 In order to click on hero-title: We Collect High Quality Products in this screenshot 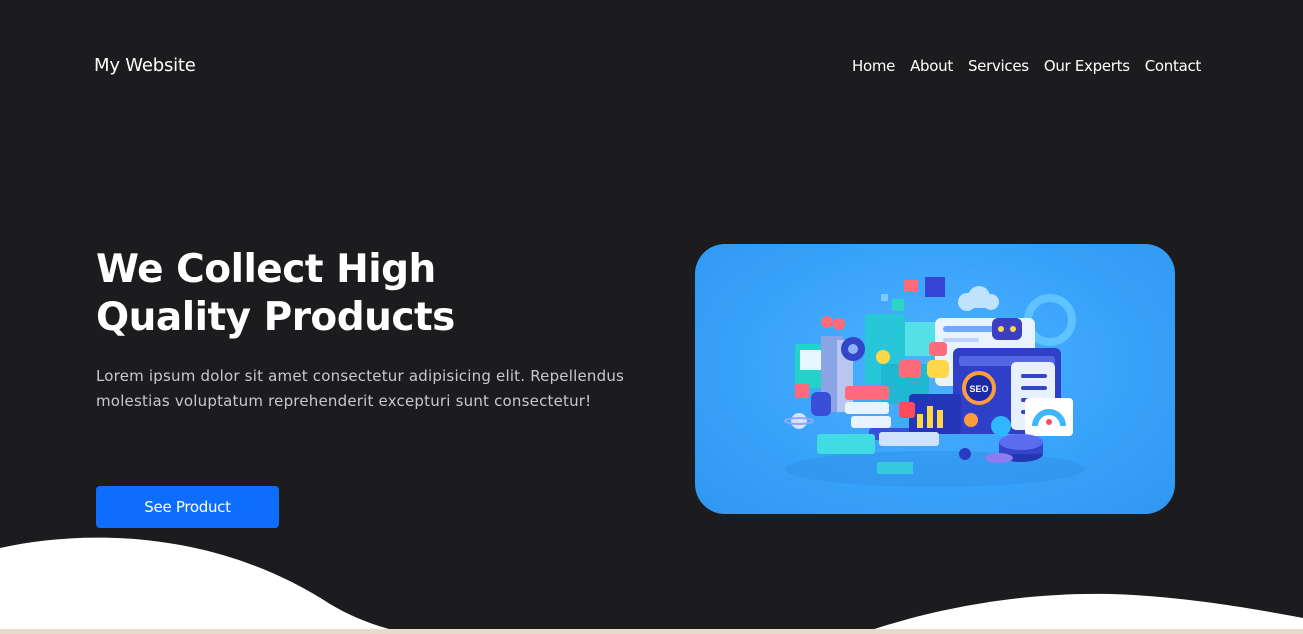, I will do `click(275, 294)`.